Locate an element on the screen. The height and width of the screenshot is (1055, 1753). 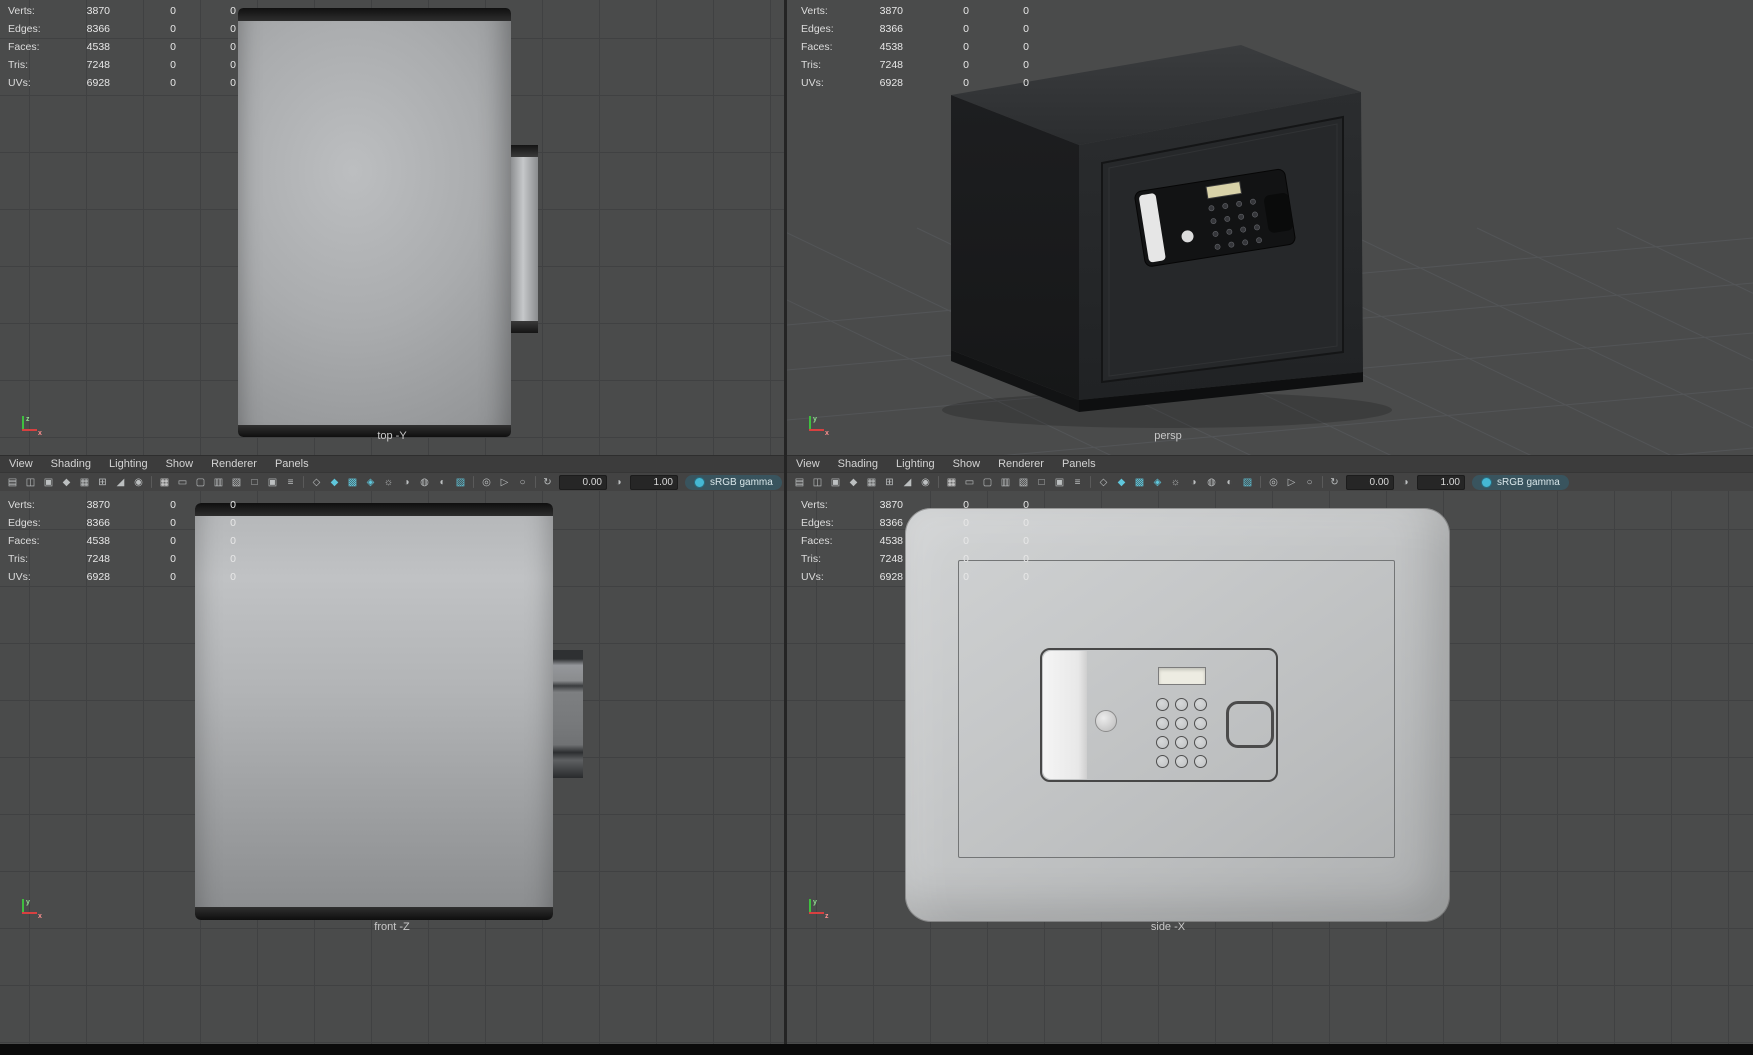
viewport-divider is located at coordinates (785, 522).